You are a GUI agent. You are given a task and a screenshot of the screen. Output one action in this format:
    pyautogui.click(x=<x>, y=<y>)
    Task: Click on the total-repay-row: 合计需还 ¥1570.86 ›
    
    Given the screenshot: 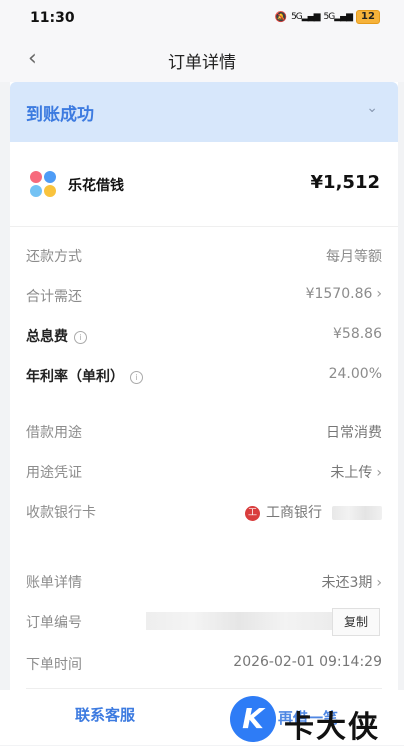 What is the action you would take?
    pyautogui.click(x=204, y=297)
    